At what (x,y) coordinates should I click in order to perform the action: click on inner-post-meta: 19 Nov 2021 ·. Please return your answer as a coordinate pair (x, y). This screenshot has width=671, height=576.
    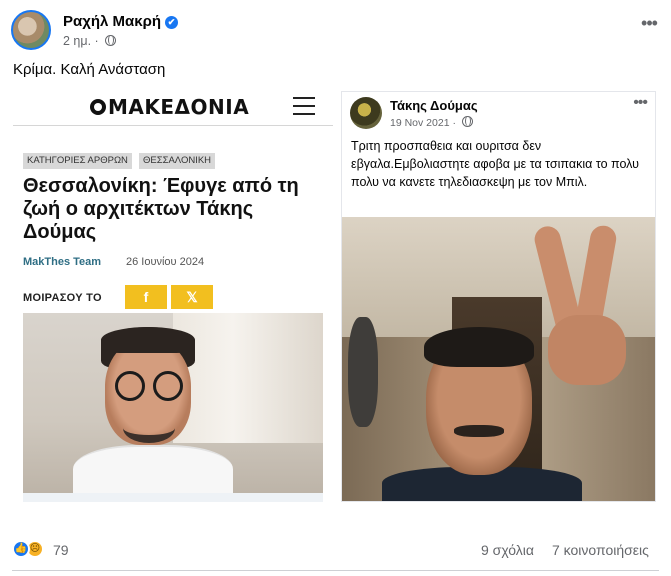
    Looking at the image, I should click on (431, 122).